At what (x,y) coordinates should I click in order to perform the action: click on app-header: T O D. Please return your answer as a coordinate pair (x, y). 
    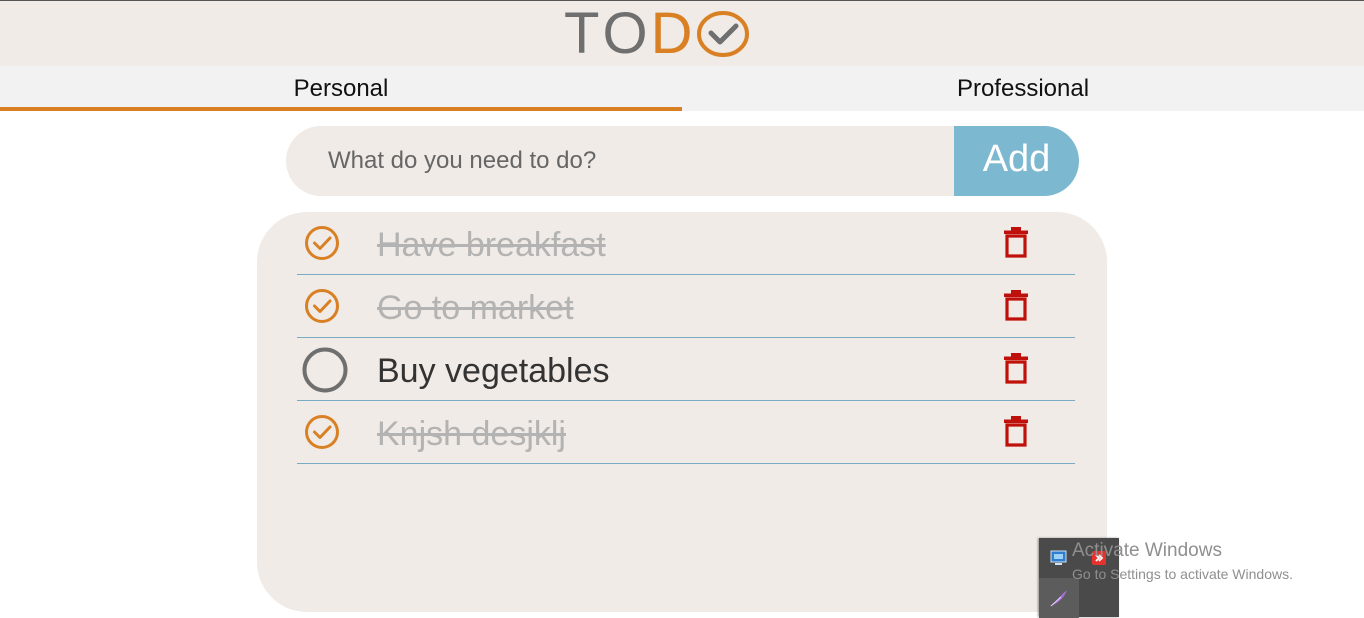
    Looking at the image, I should click on (682, 33).